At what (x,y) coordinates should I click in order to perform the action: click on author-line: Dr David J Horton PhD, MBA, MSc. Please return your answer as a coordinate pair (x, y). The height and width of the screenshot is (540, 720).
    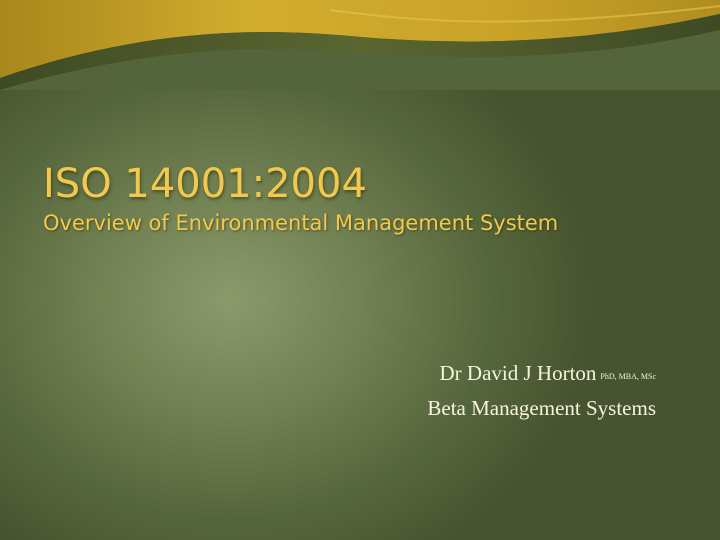
    Looking at the image, I should click on (541, 375).